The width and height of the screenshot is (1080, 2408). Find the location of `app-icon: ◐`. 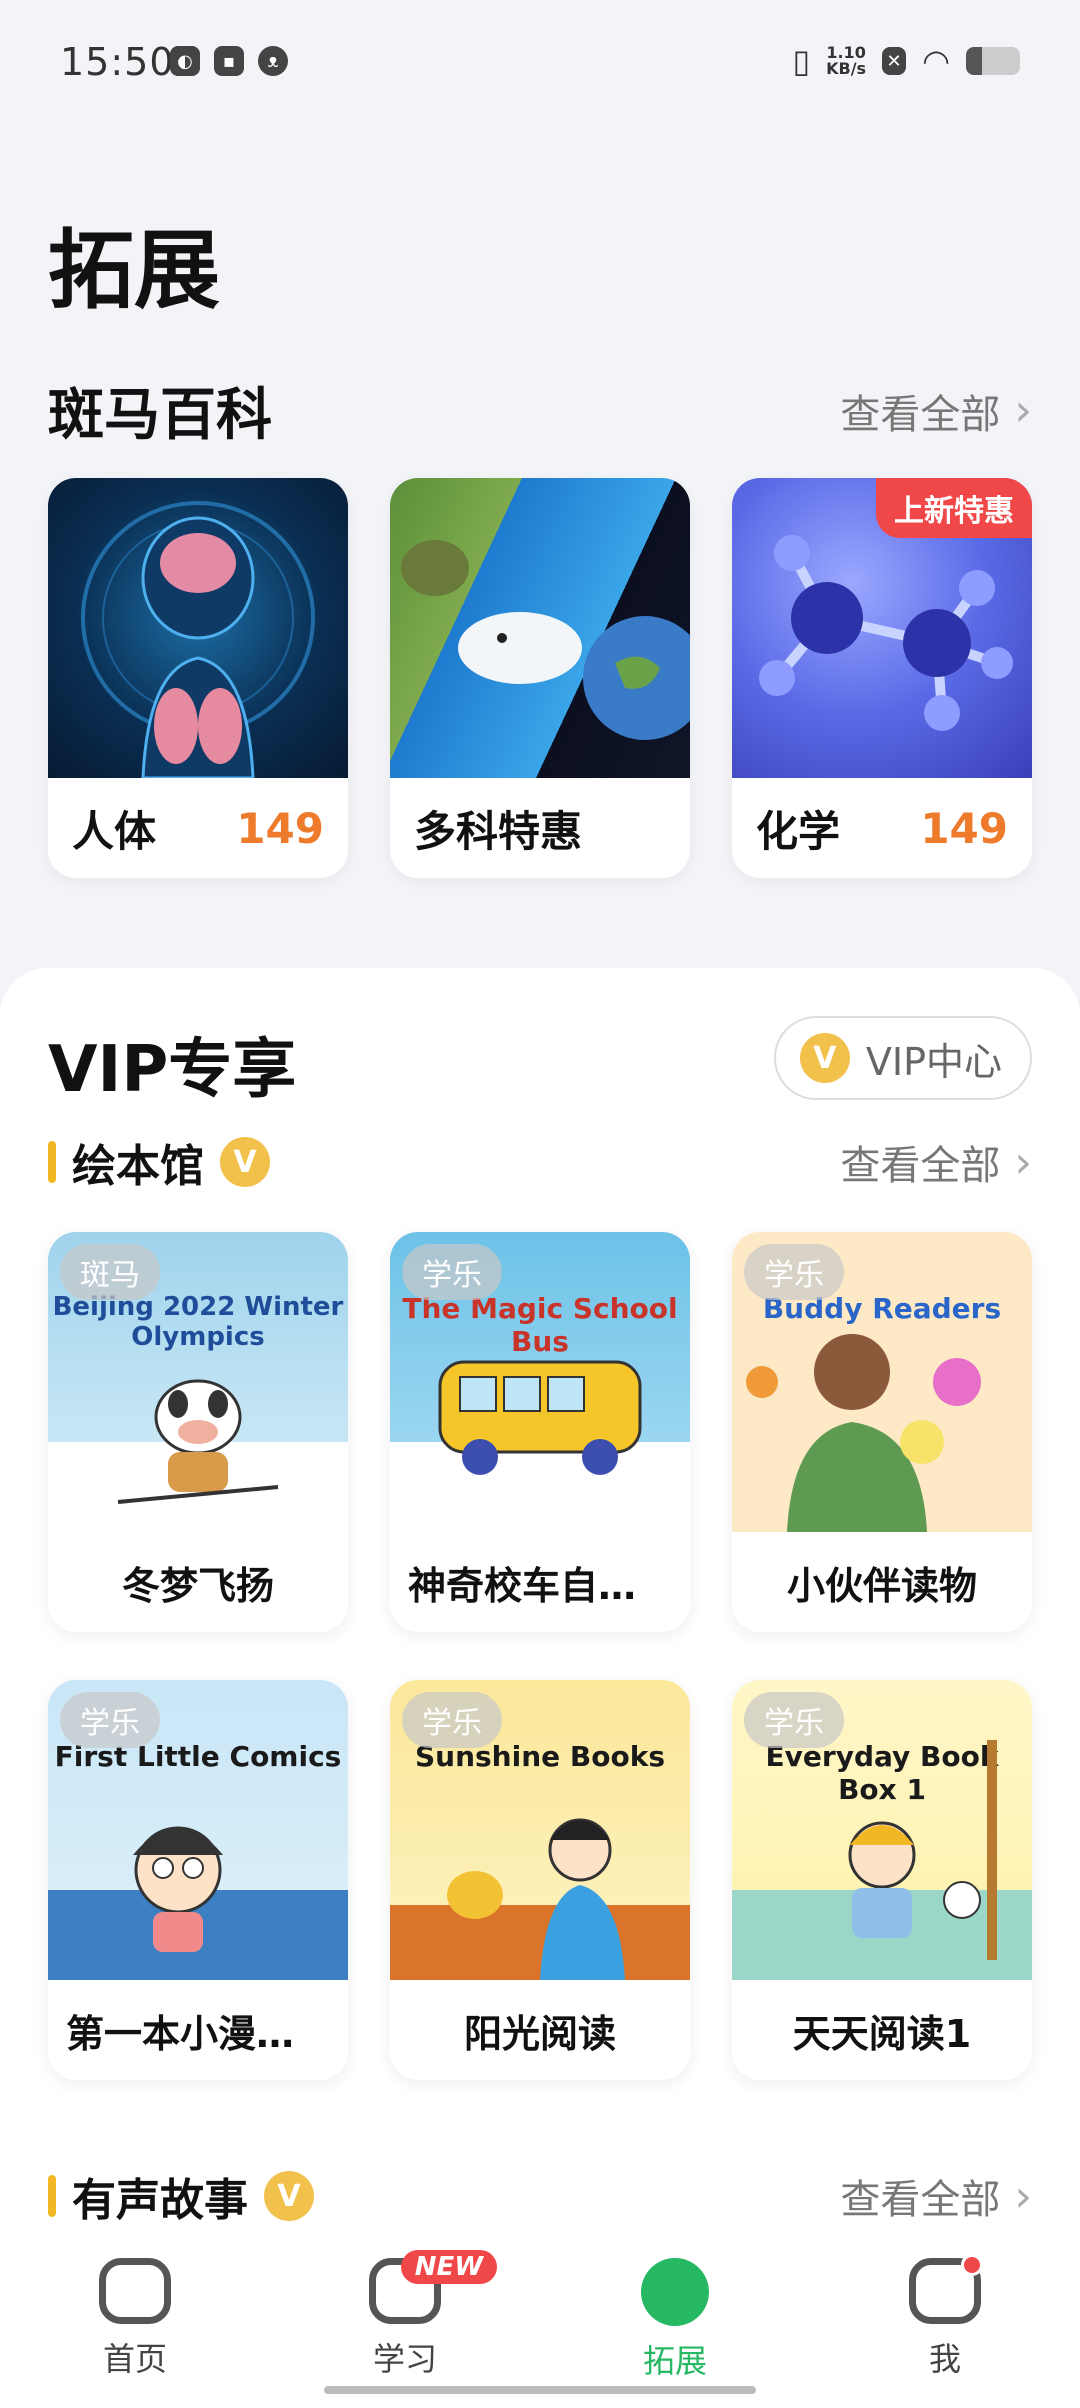

app-icon: ◐ is located at coordinates (185, 61).